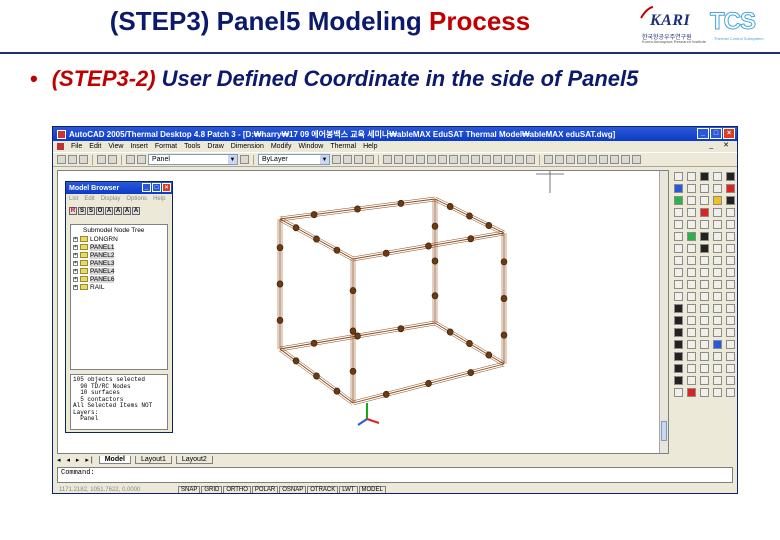 The width and height of the screenshot is (780, 540). Describe the element at coordinates (72, 159) in the screenshot. I see `open-icon` at that location.